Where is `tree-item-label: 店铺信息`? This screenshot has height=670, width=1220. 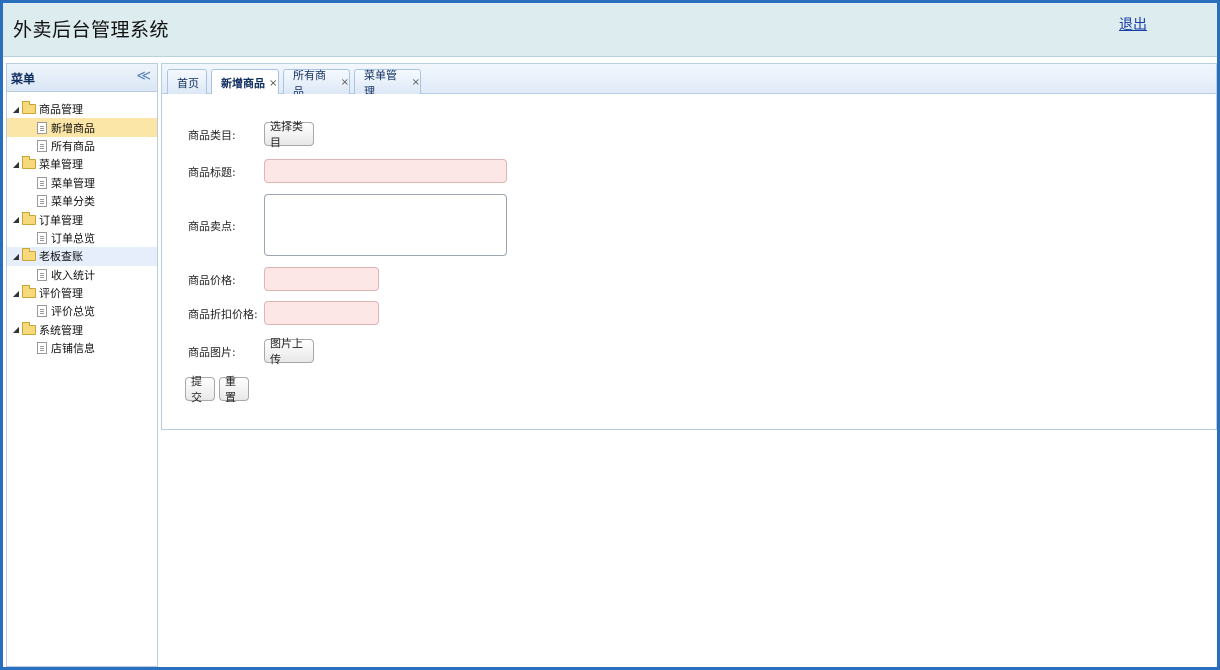
tree-item-label: 店铺信息 is located at coordinates (73, 349).